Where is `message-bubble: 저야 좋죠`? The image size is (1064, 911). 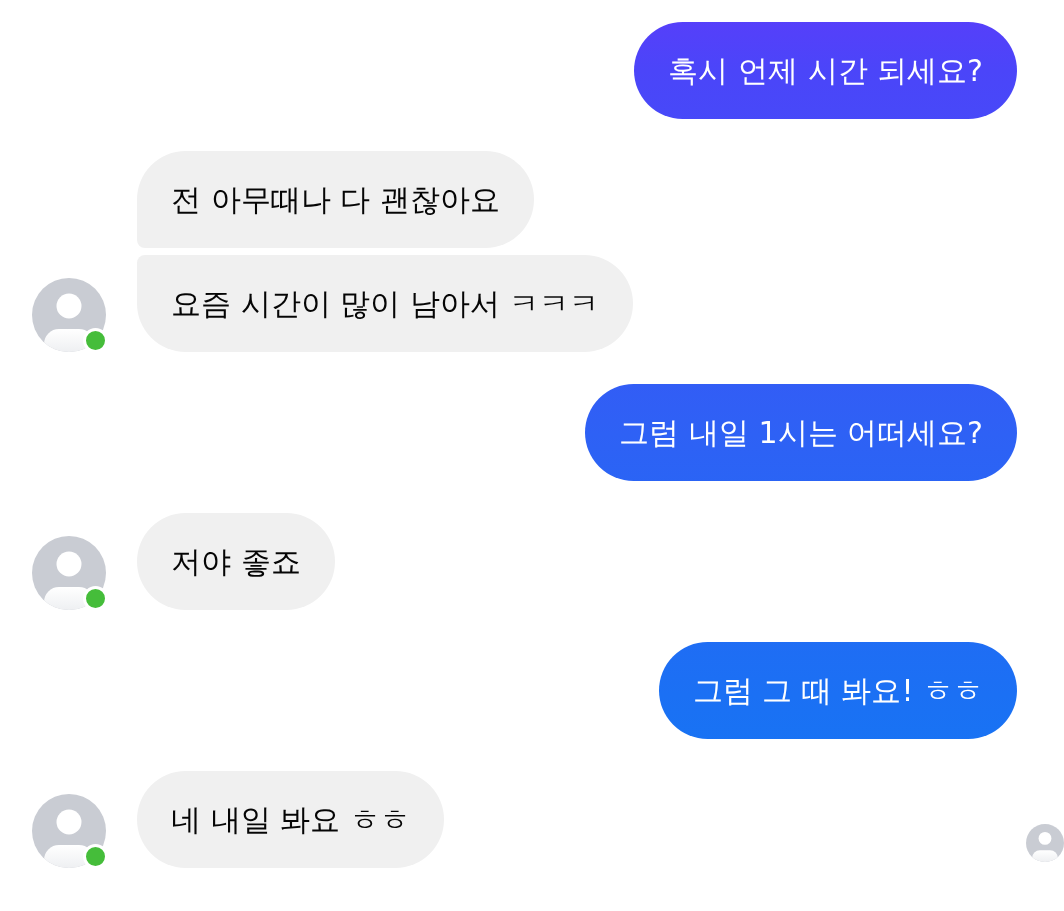
message-bubble: 저야 좋죠 is located at coordinates (236, 561).